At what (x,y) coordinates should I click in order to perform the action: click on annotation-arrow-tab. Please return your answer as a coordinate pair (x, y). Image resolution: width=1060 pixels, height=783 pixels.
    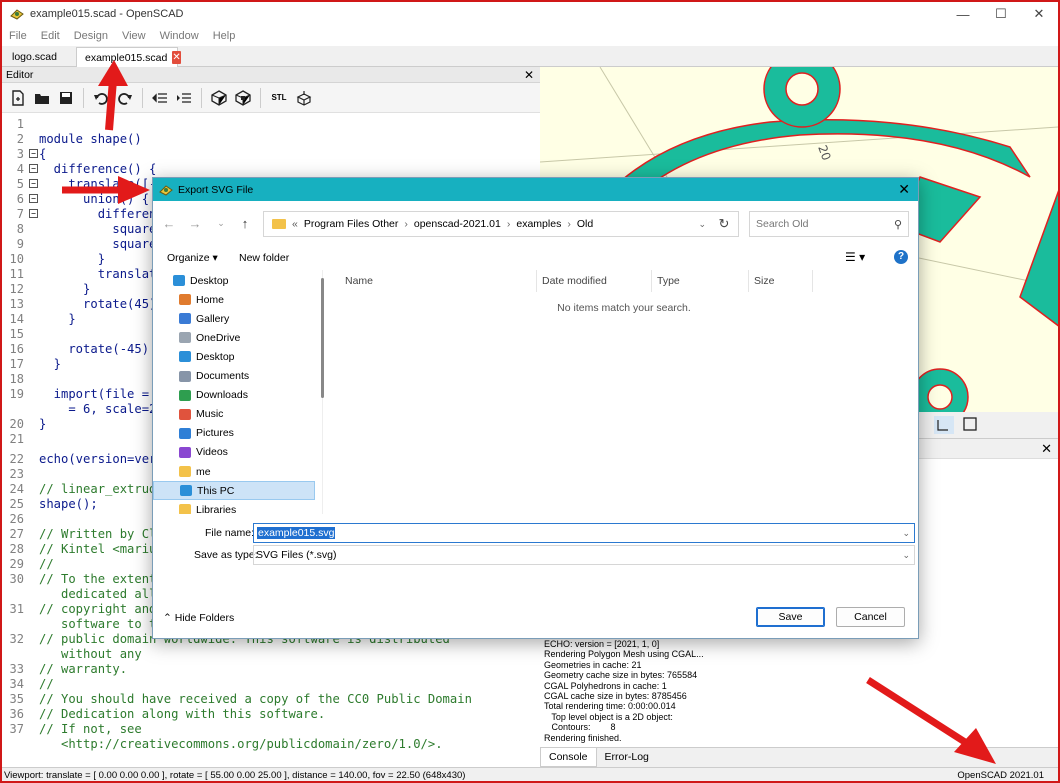
    Looking at the image, I should click on (111, 105).